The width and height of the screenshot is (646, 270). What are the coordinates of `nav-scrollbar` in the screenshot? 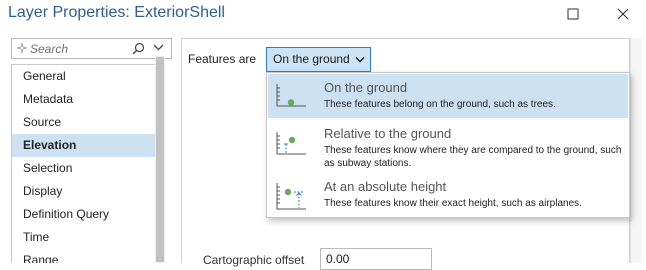 It's located at (160, 159).